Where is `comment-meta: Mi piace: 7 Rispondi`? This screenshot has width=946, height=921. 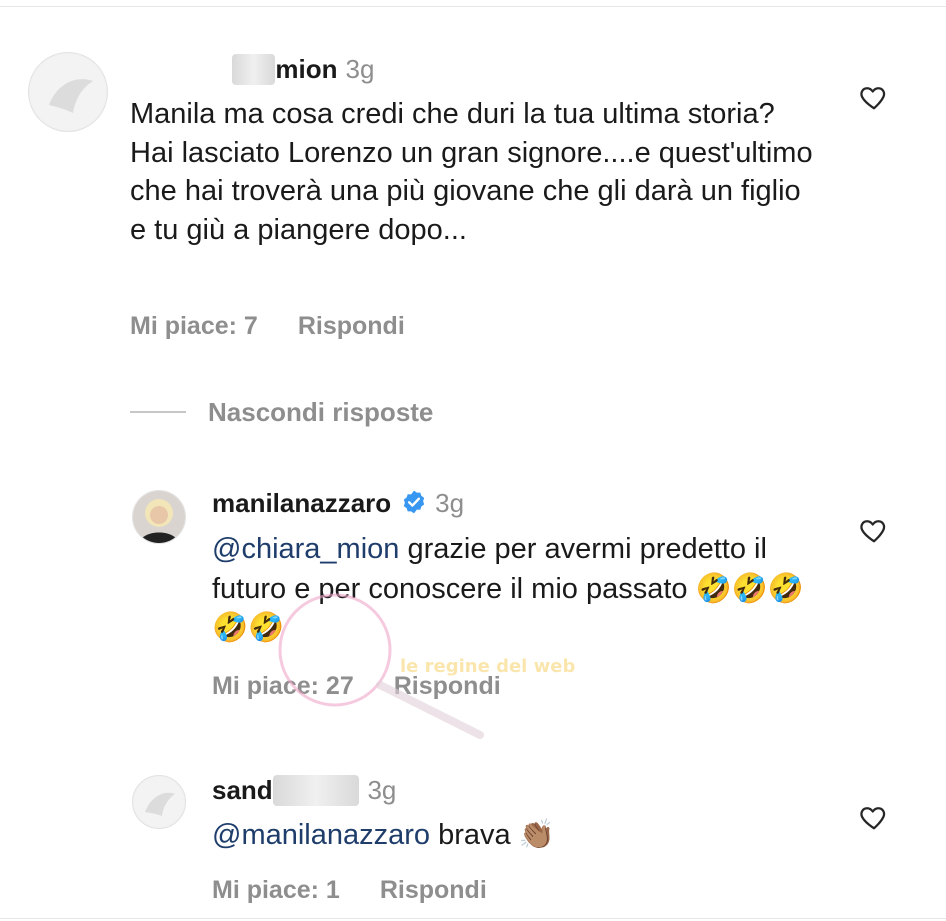 comment-meta: Mi piace: 7 Rispondi is located at coordinates (267, 326).